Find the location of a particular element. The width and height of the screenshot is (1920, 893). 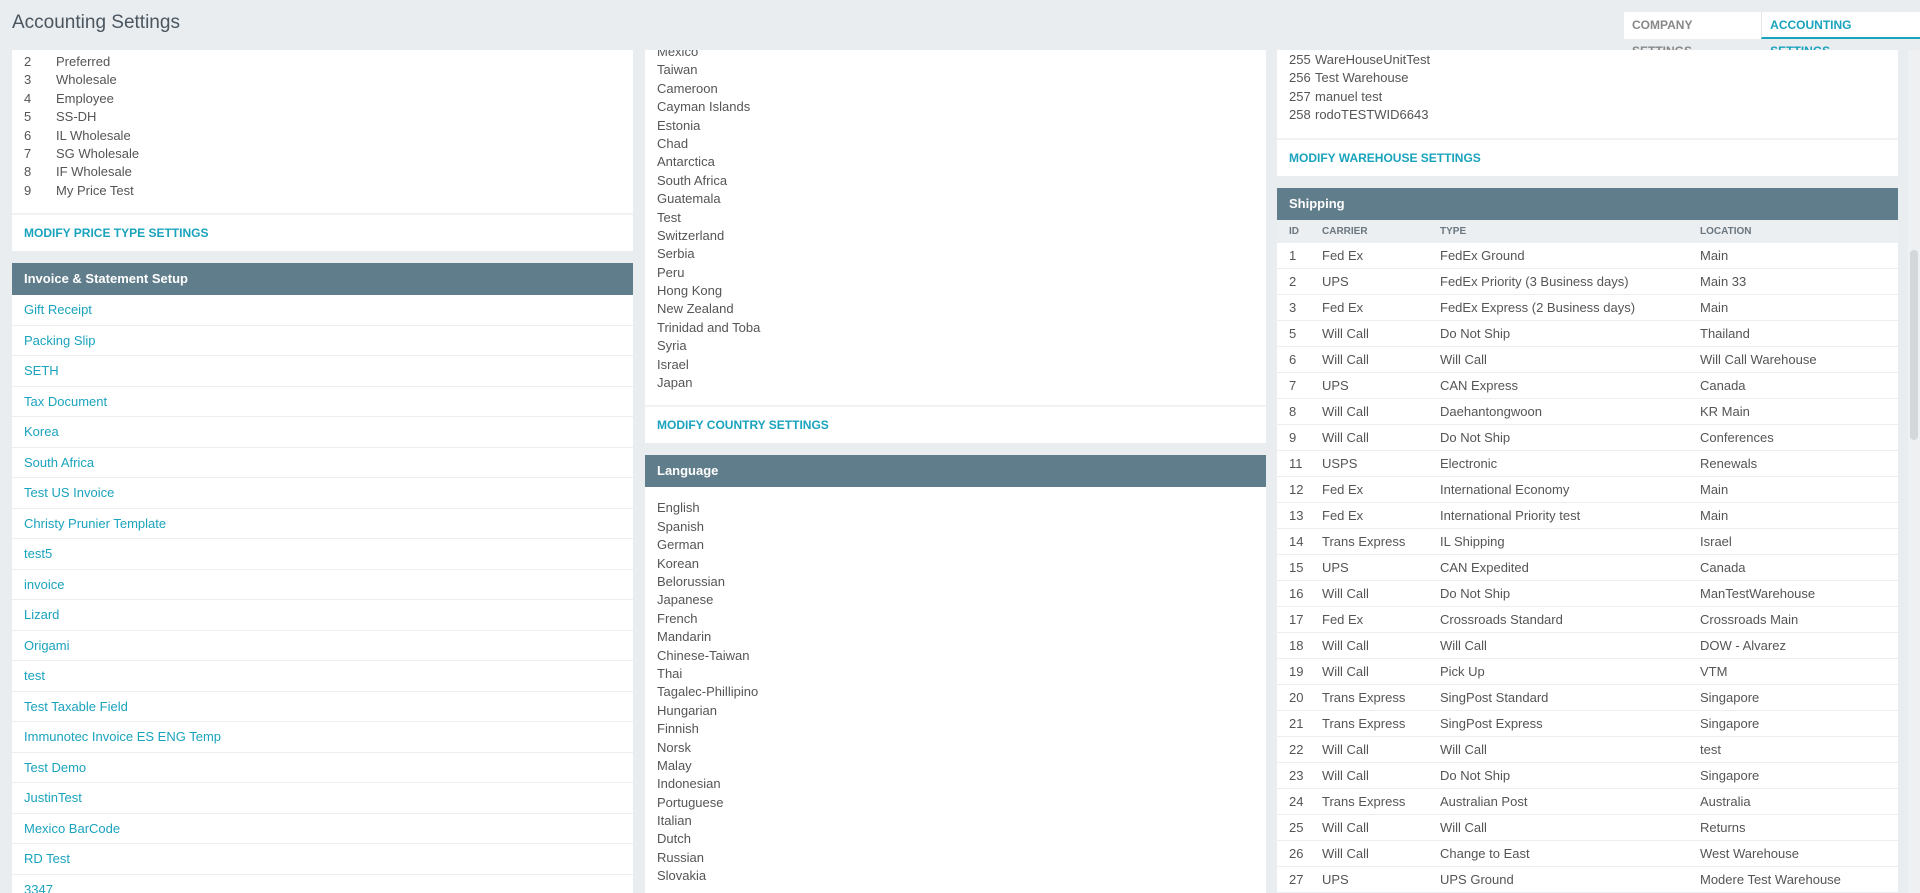

invoice-template-link: Mexico BarCode is located at coordinates (322, 829).